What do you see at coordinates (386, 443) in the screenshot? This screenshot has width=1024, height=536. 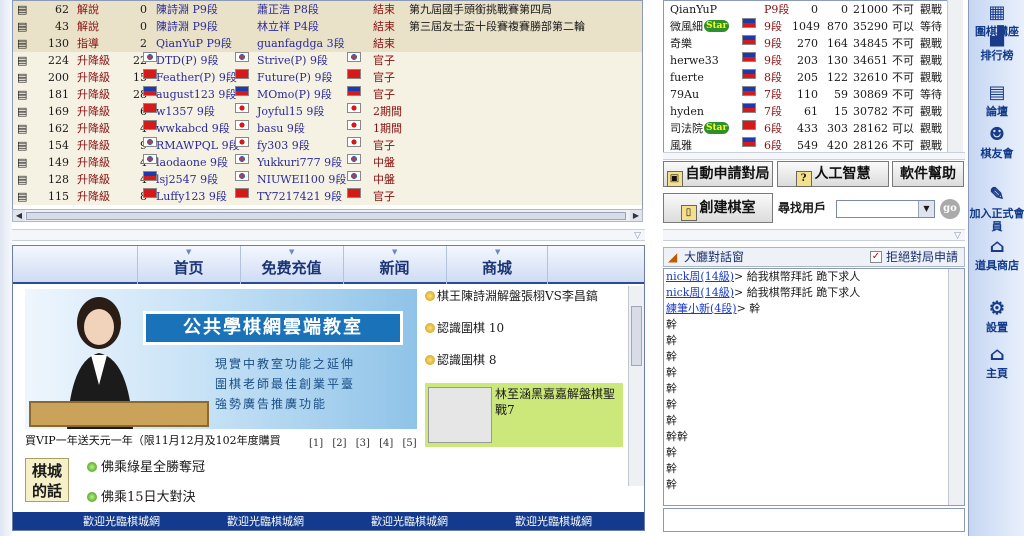 I see `page-link: [4]` at bounding box center [386, 443].